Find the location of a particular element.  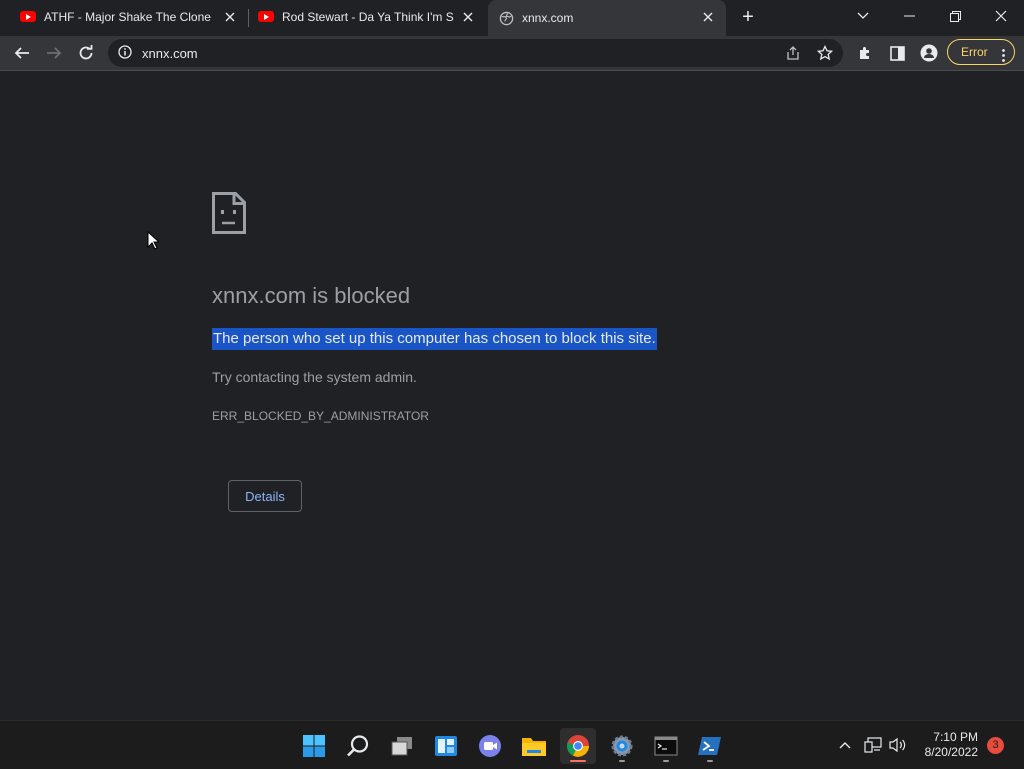

new-tab-button: + is located at coordinates (748, 17).